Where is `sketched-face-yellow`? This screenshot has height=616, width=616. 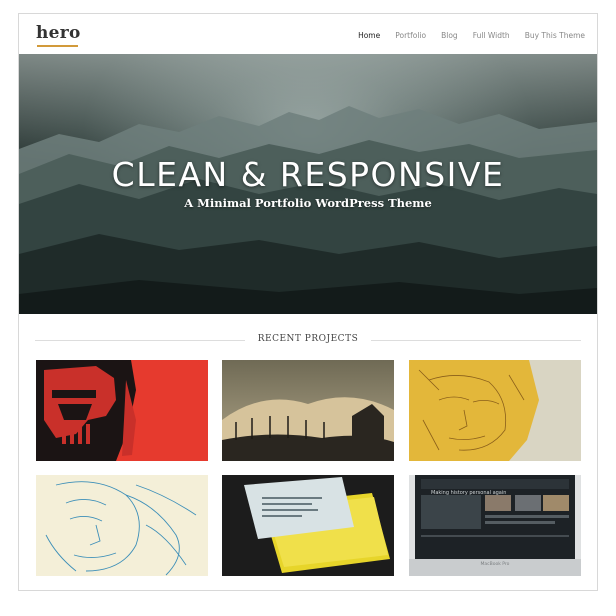 sketched-face-yellow is located at coordinates (495, 410).